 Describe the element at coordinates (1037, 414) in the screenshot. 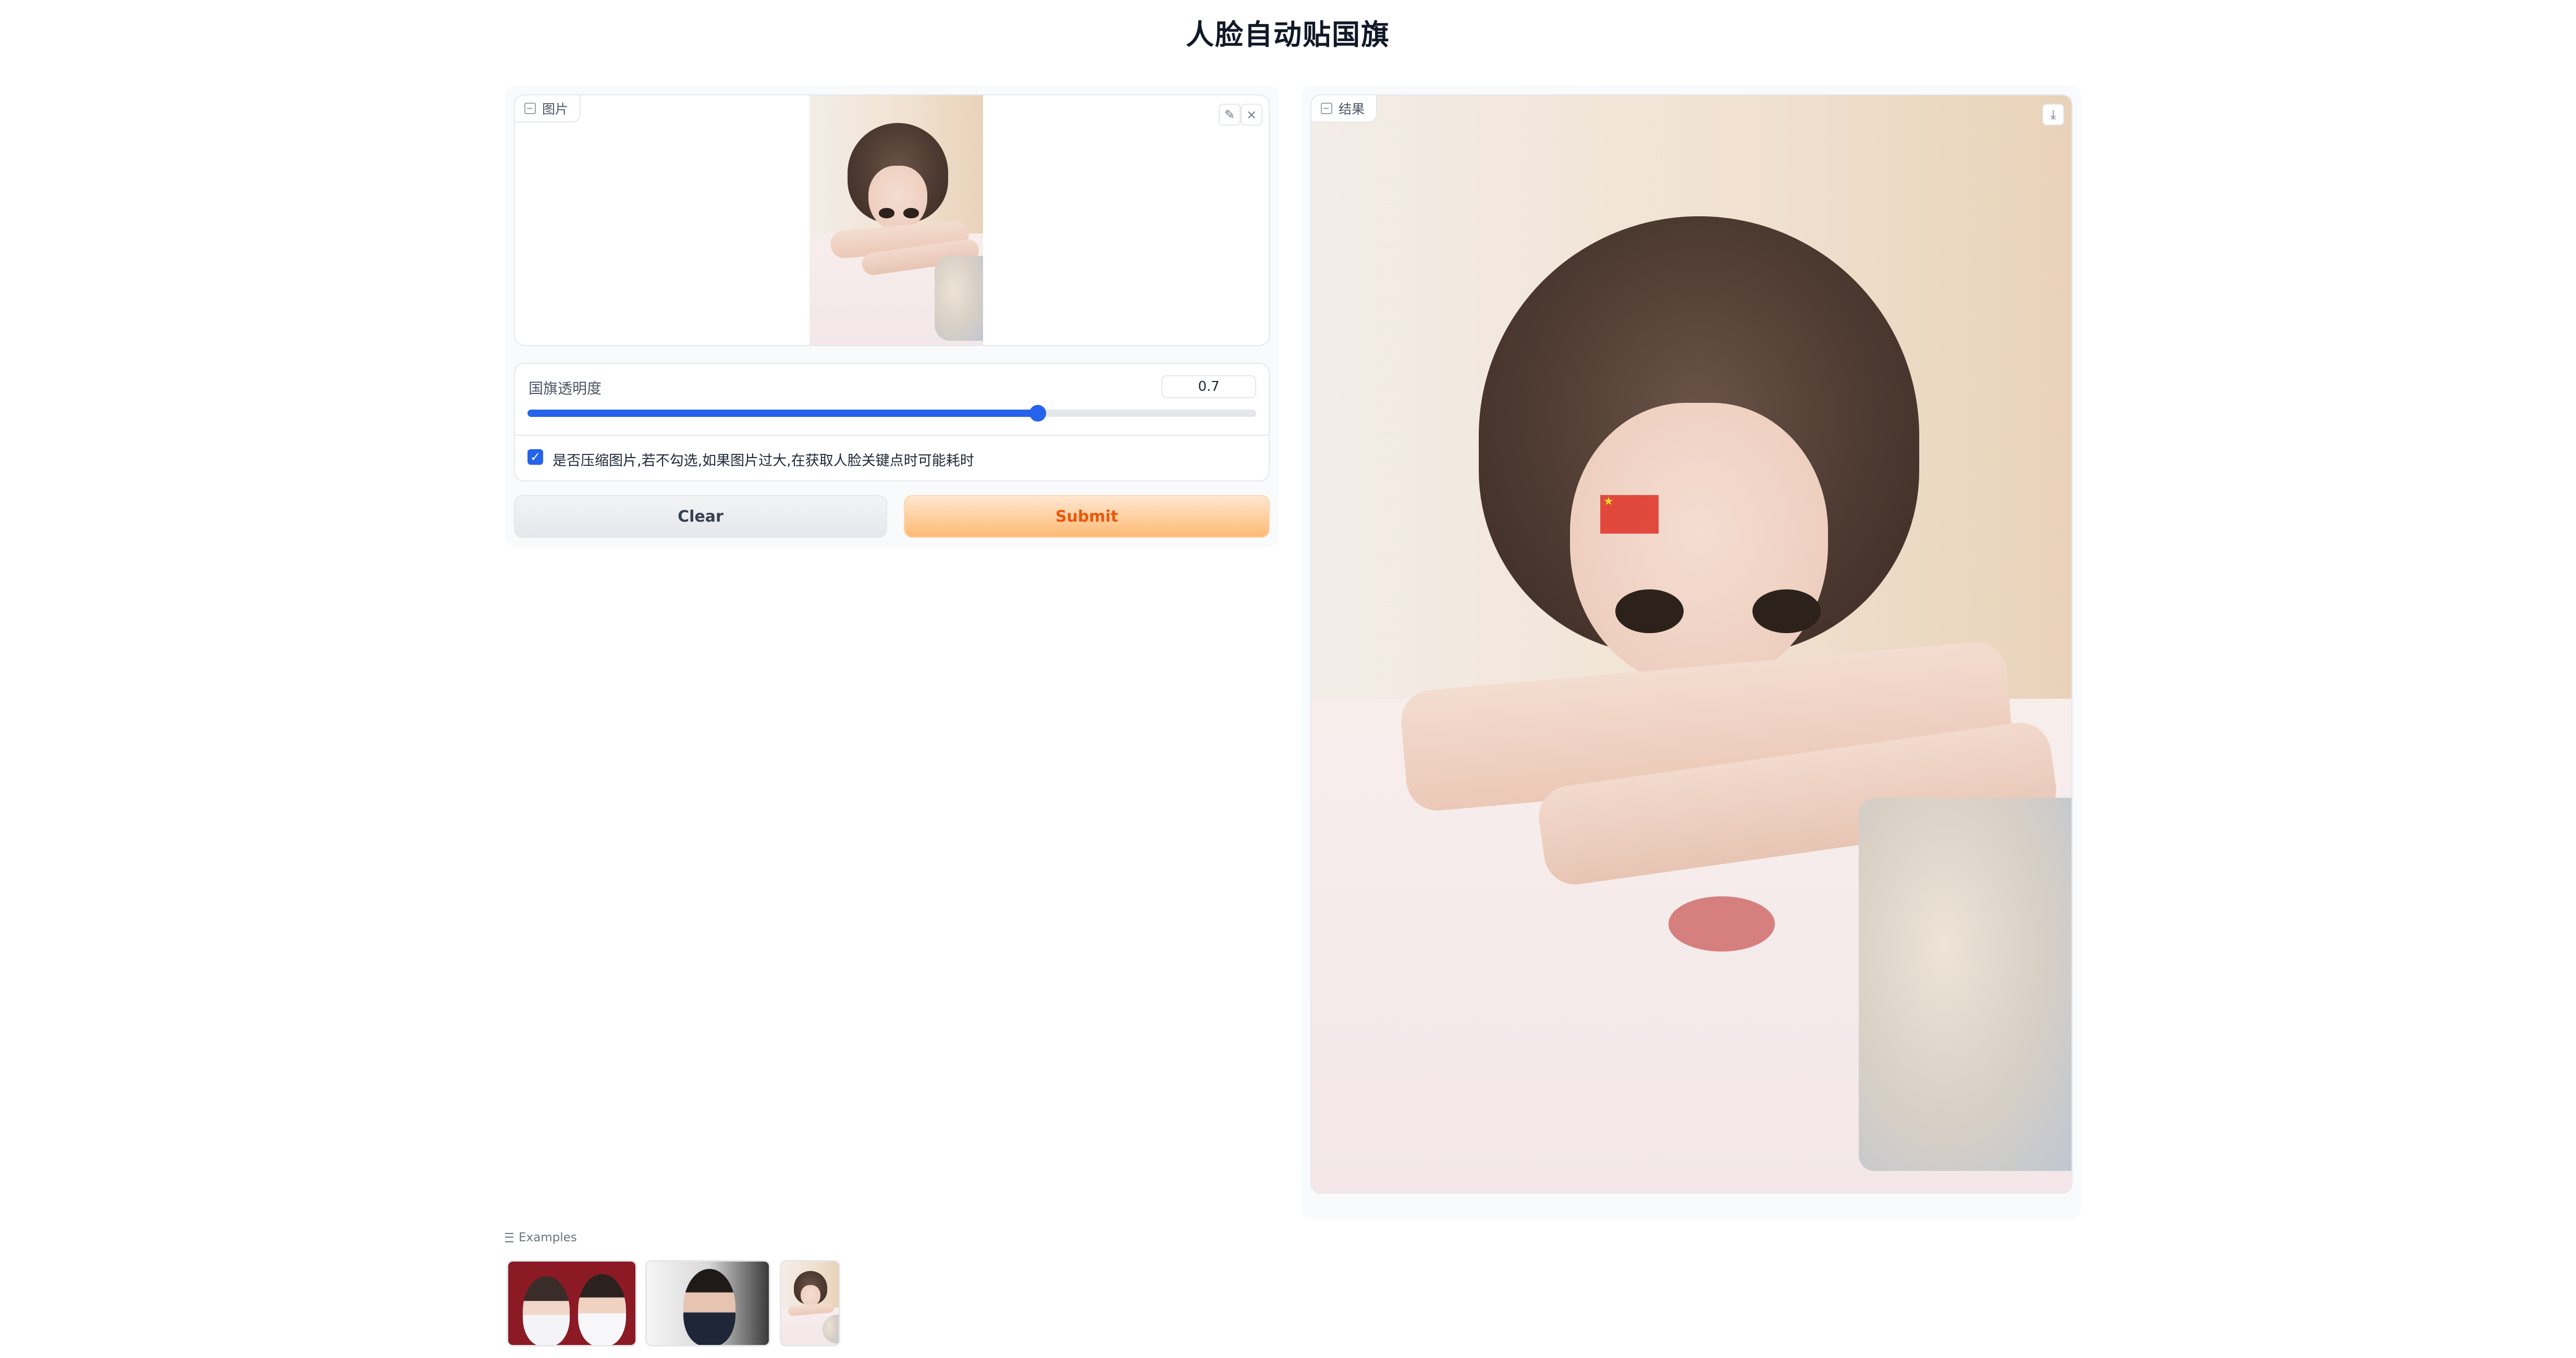

I see `slider-thumb` at that location.